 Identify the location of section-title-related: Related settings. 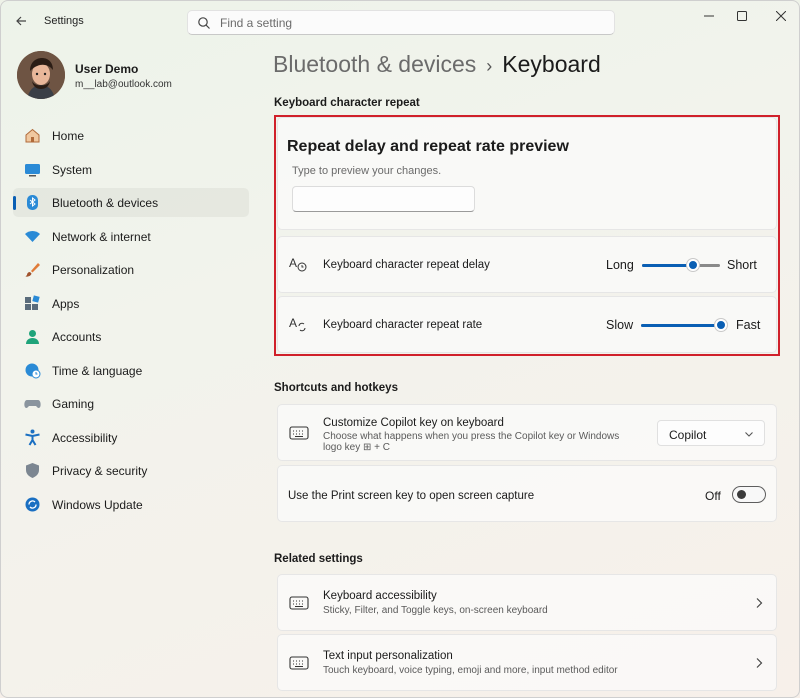
(318, 559).